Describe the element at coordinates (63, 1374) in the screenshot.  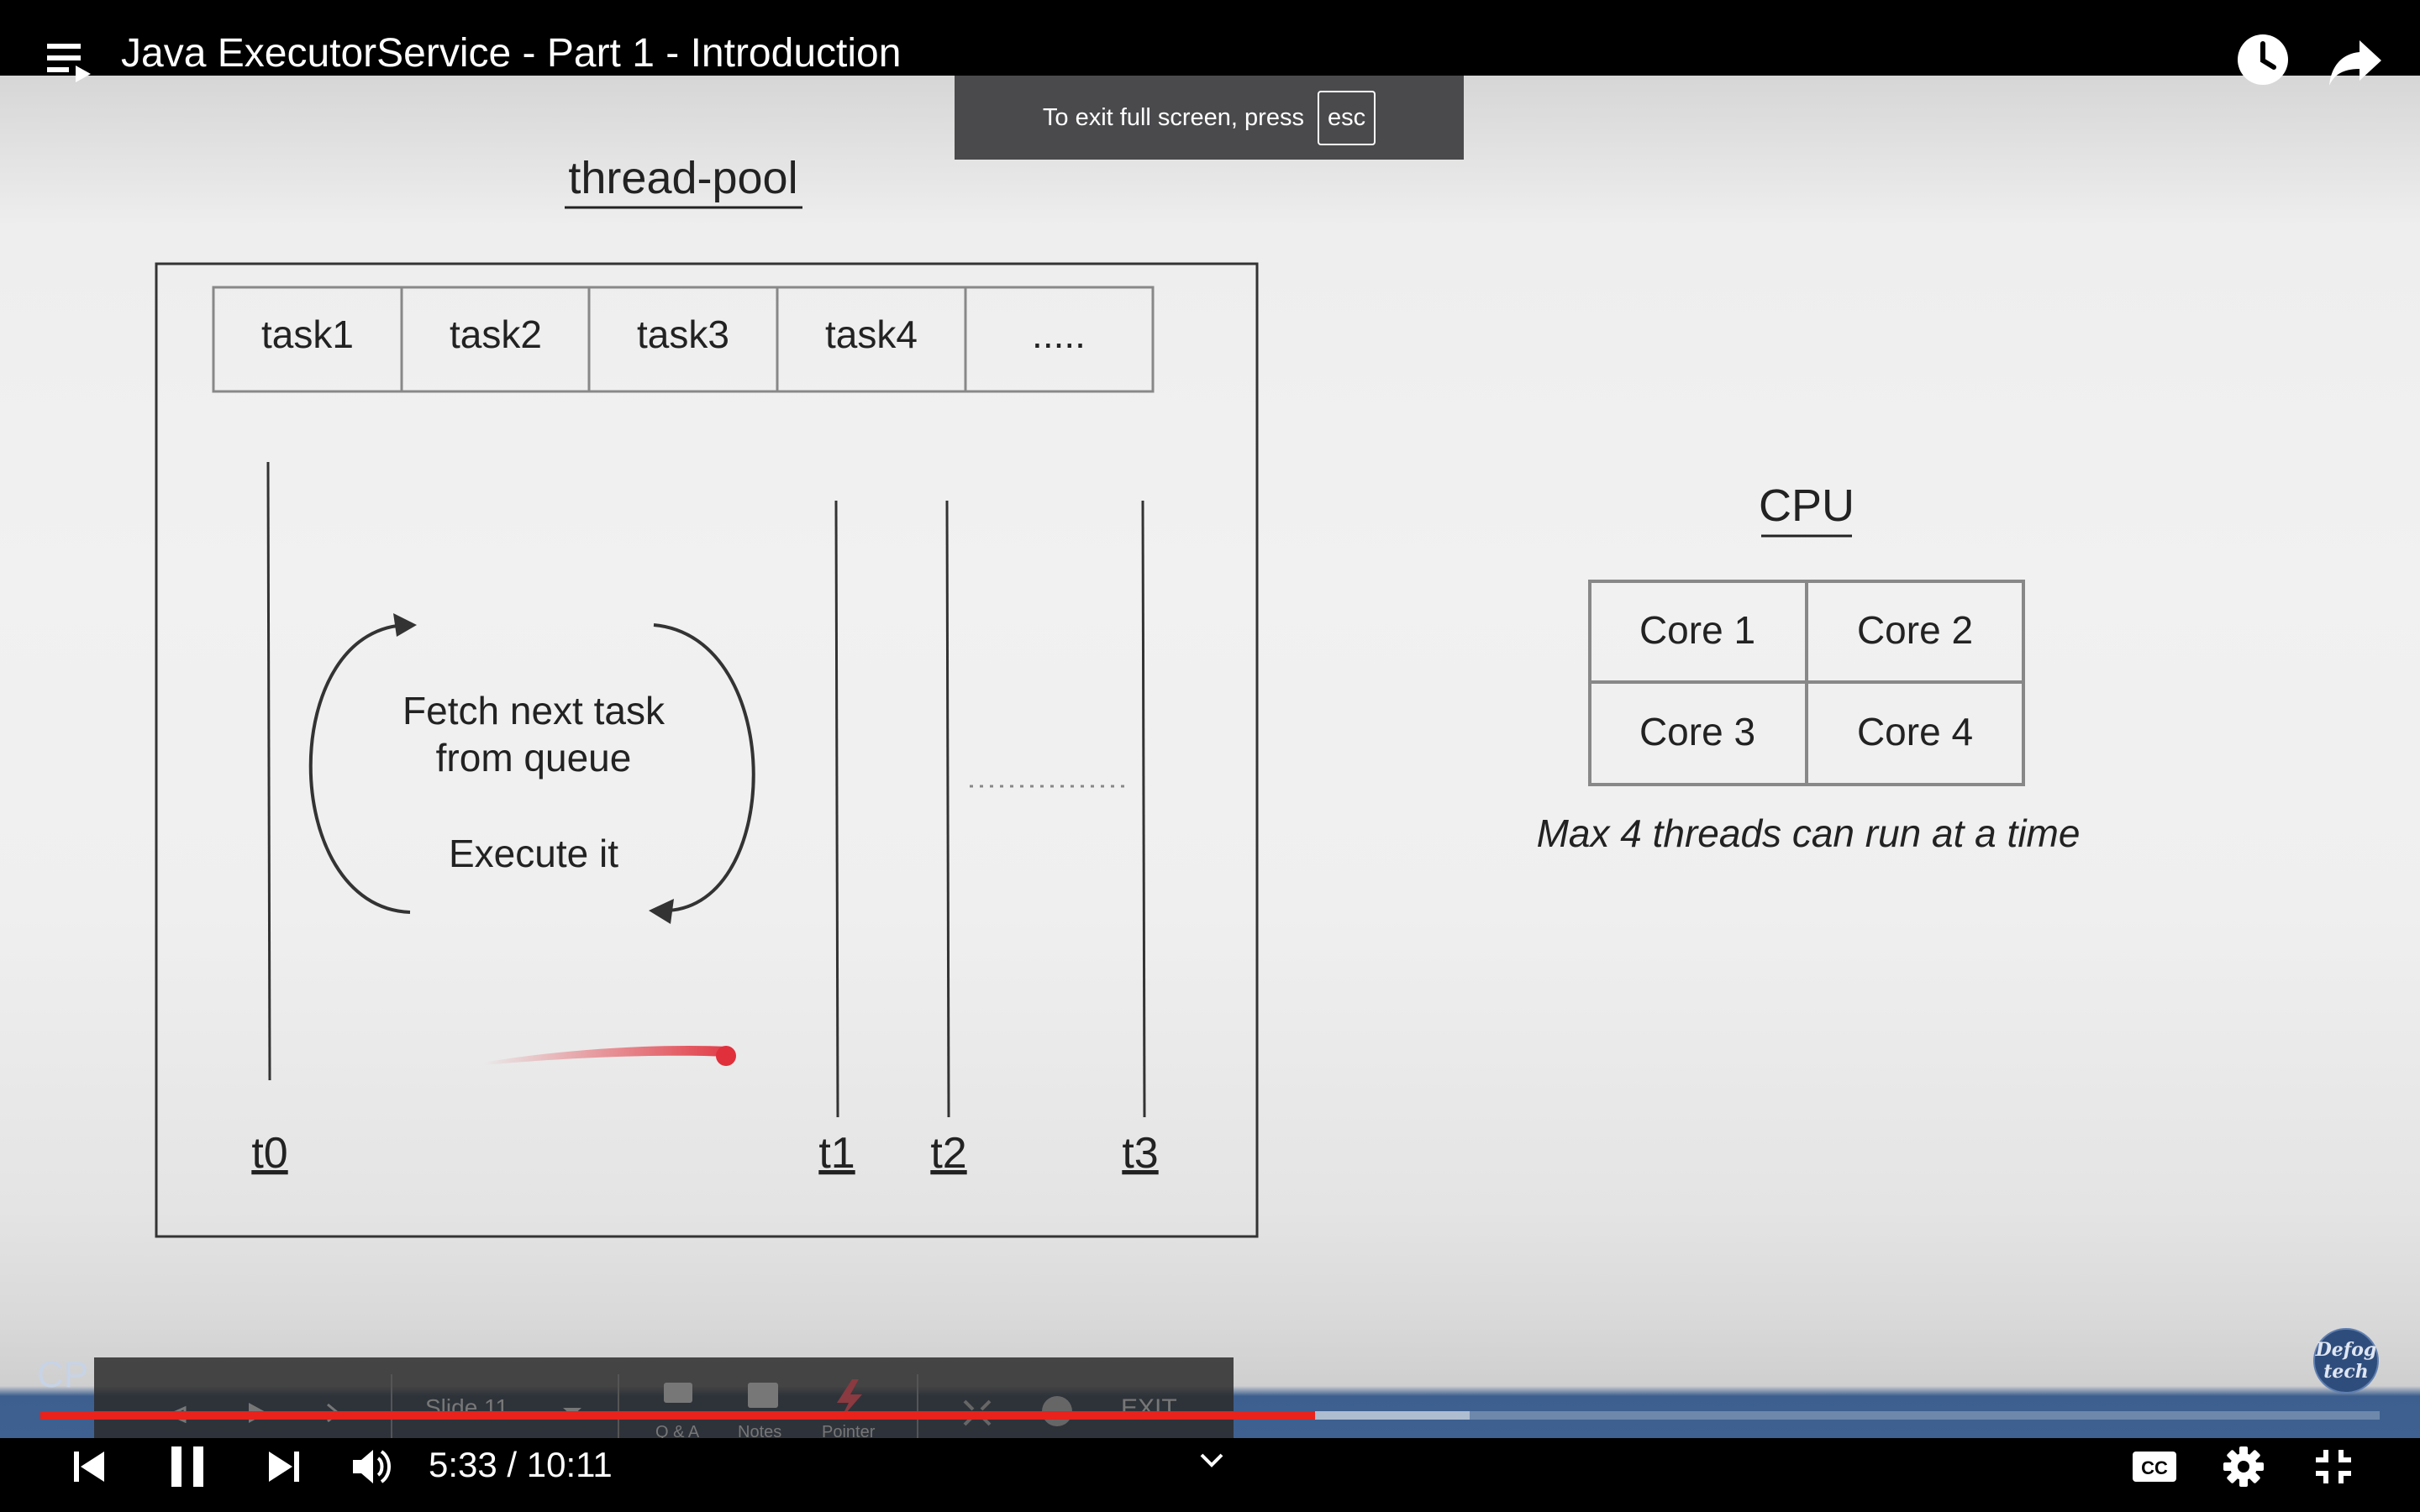
I see `presenter-strip-label: CP` at that location.